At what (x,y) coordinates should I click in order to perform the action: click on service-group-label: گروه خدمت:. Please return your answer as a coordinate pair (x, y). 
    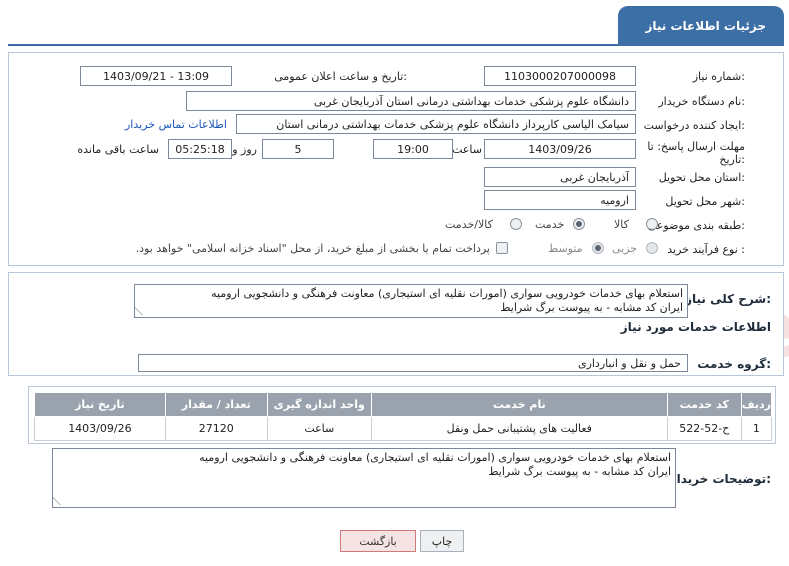
    Looking at the image, I should click on (734, 364).